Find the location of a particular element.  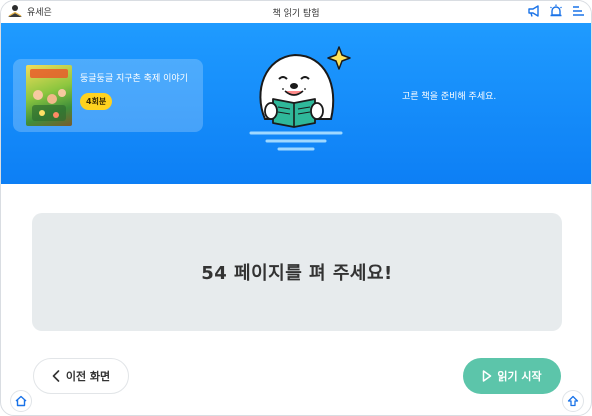

selected-book-card: 둥글둥글 지구촌 축제 이야기 4회분 is located at coordinates (108, 95).